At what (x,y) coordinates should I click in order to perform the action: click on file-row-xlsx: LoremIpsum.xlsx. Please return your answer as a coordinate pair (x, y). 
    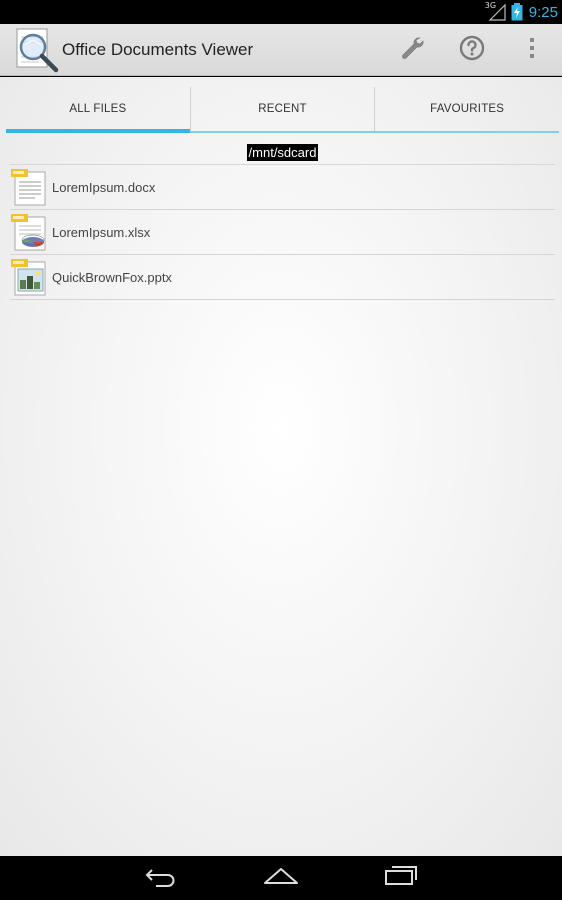
    Looking at the image, I should click on (282, 232).